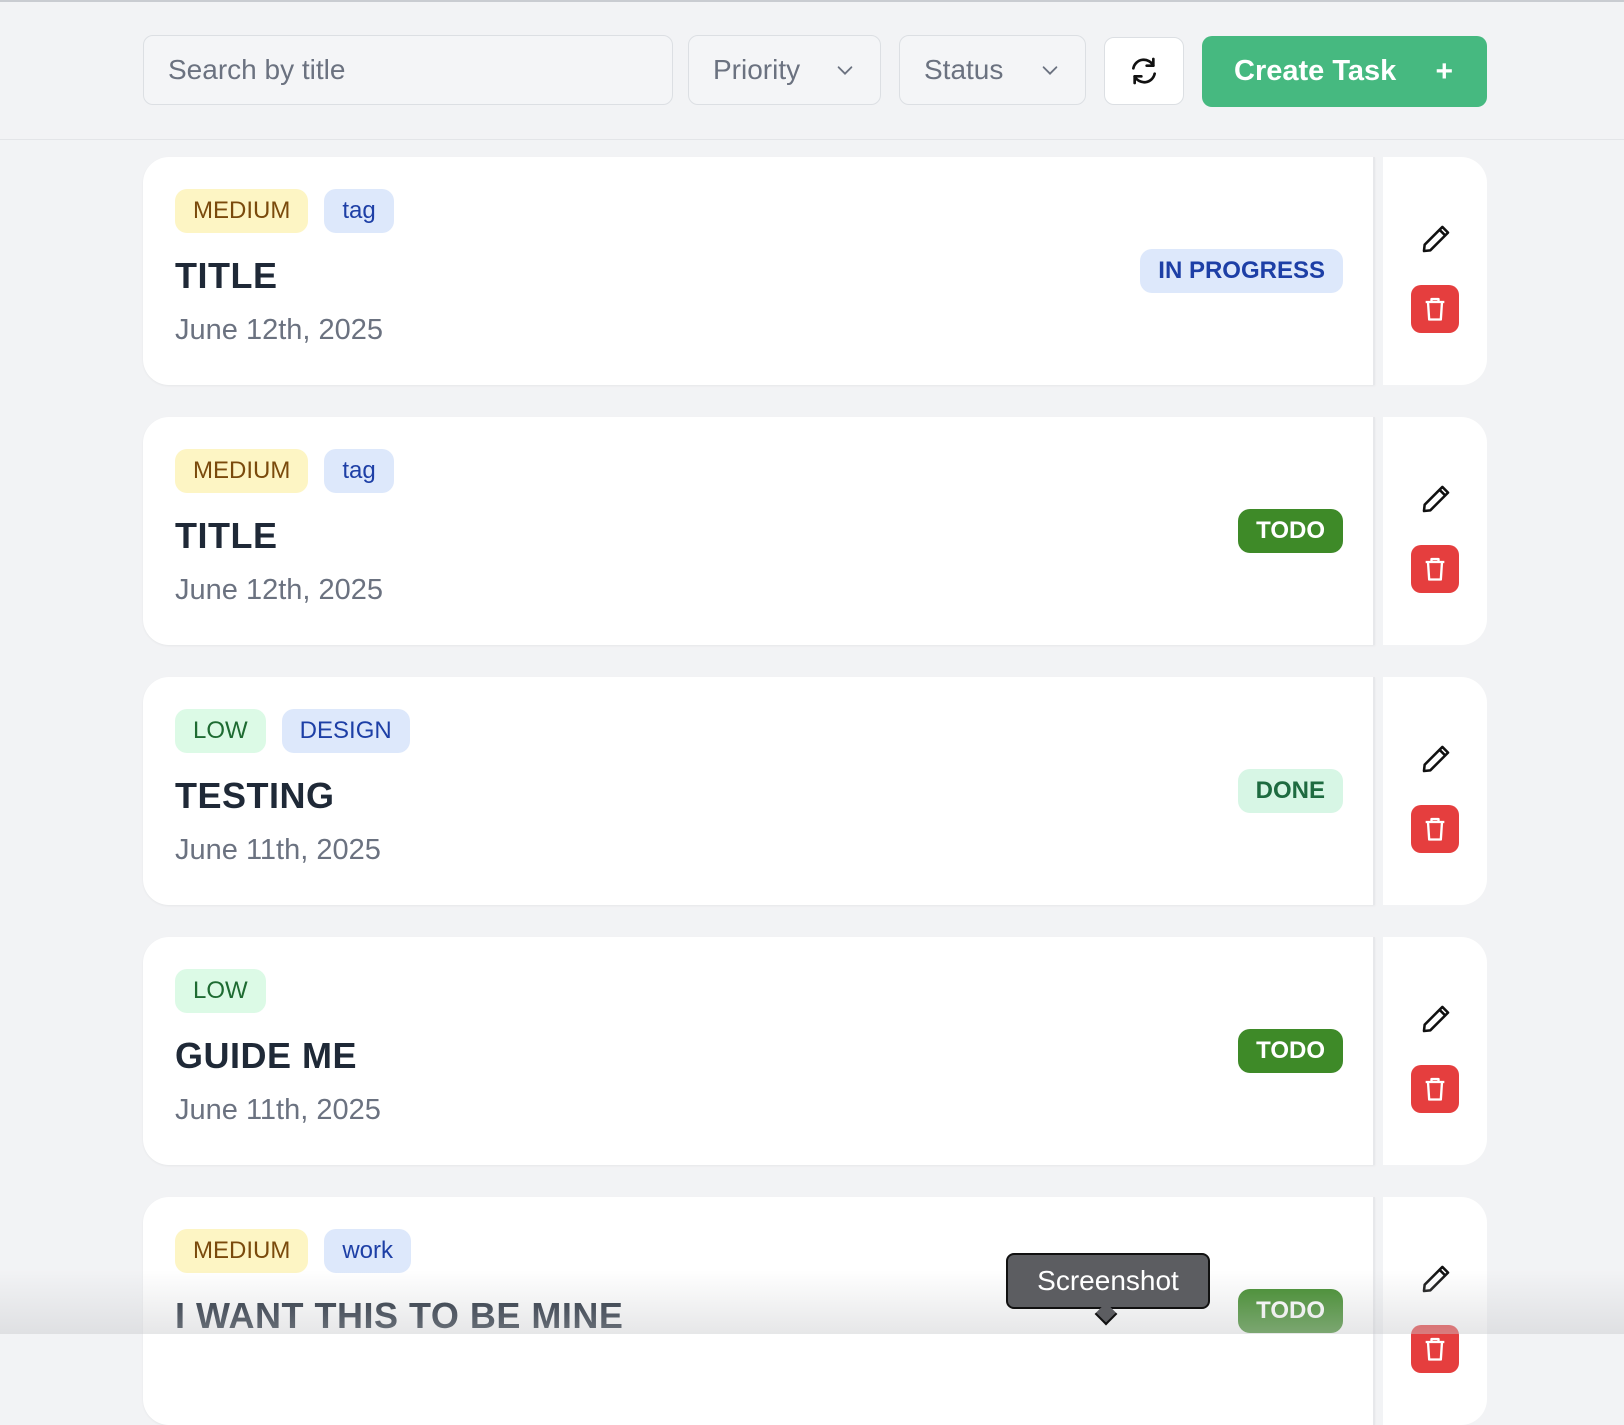  I want to click on task-title: GUIDE ME, so click(266, 1055).